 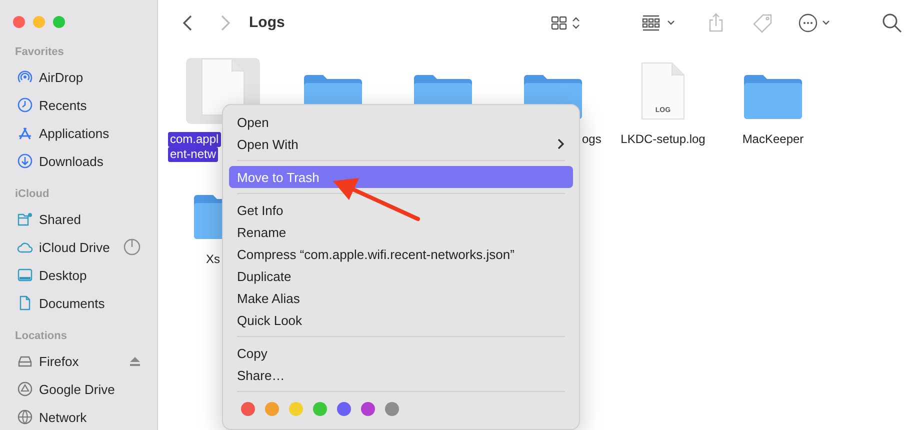 What do you see at coordinates (267, 22) in the screenshot?
I see `window-title: Logs` at bounding box center [267, 22].